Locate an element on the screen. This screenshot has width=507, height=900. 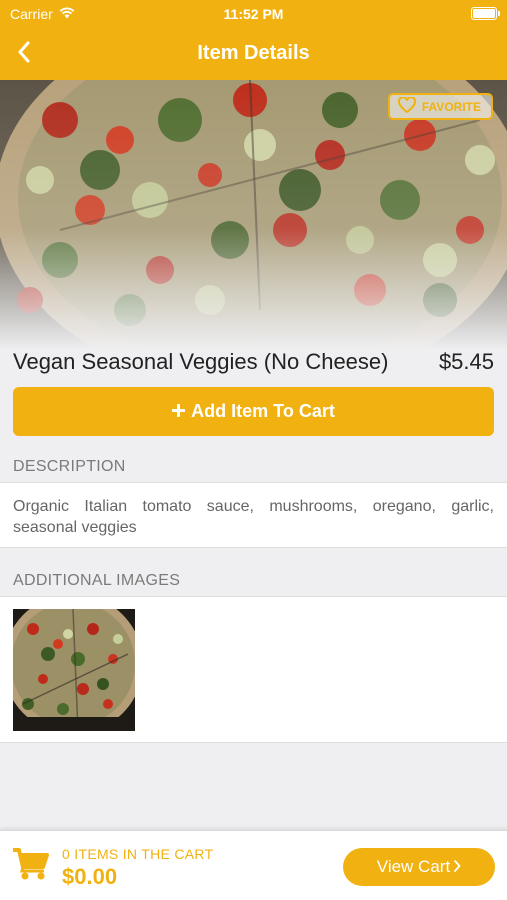
status-time: 11:52 PM is located at coordinates (253, 14).